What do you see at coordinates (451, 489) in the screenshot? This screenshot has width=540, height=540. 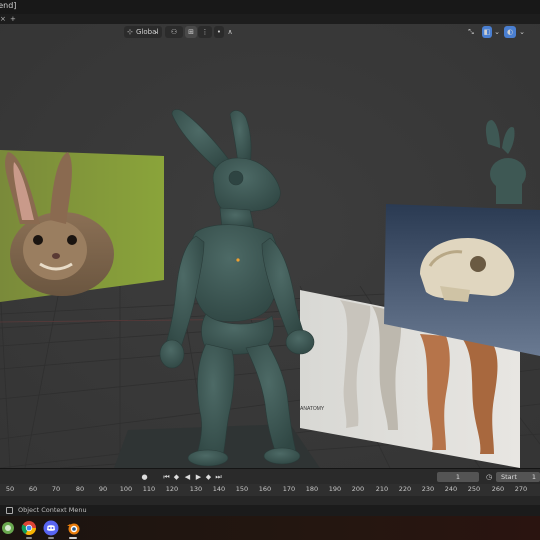 I see `ruler-tick: 240` at bounding box center [451, 489].